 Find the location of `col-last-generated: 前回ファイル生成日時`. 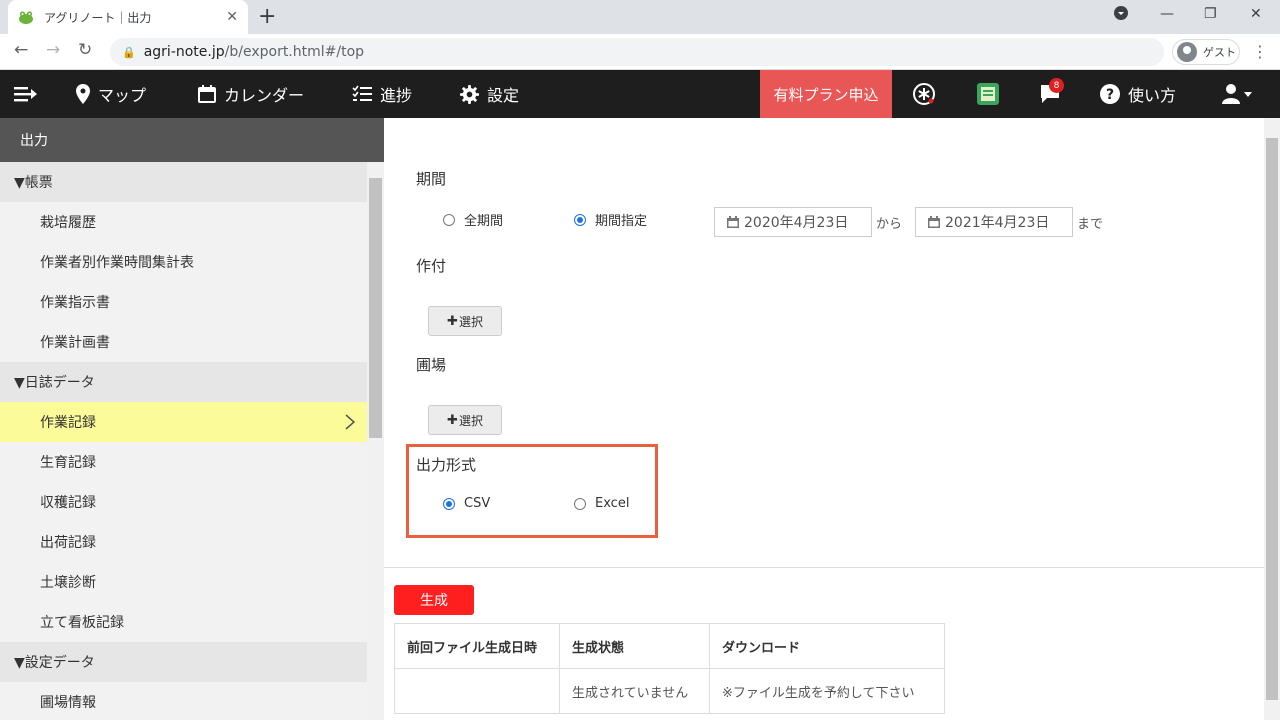

col-last-generated: 前回ファイル生成日時 is located at coordinates (477, 646).